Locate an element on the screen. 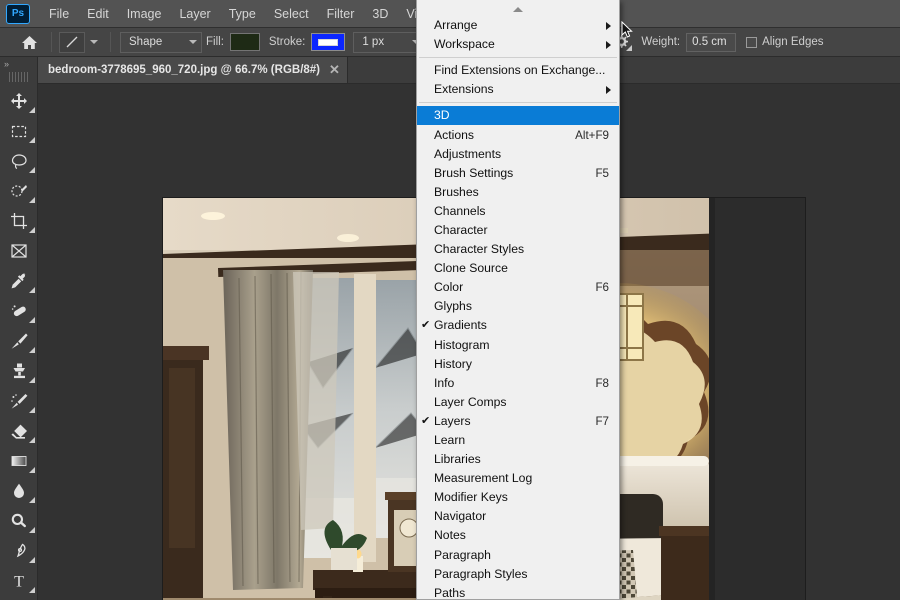 This screenshot has width=900, height=600. menu-item-label: Color is located at coordinates (449, 287).